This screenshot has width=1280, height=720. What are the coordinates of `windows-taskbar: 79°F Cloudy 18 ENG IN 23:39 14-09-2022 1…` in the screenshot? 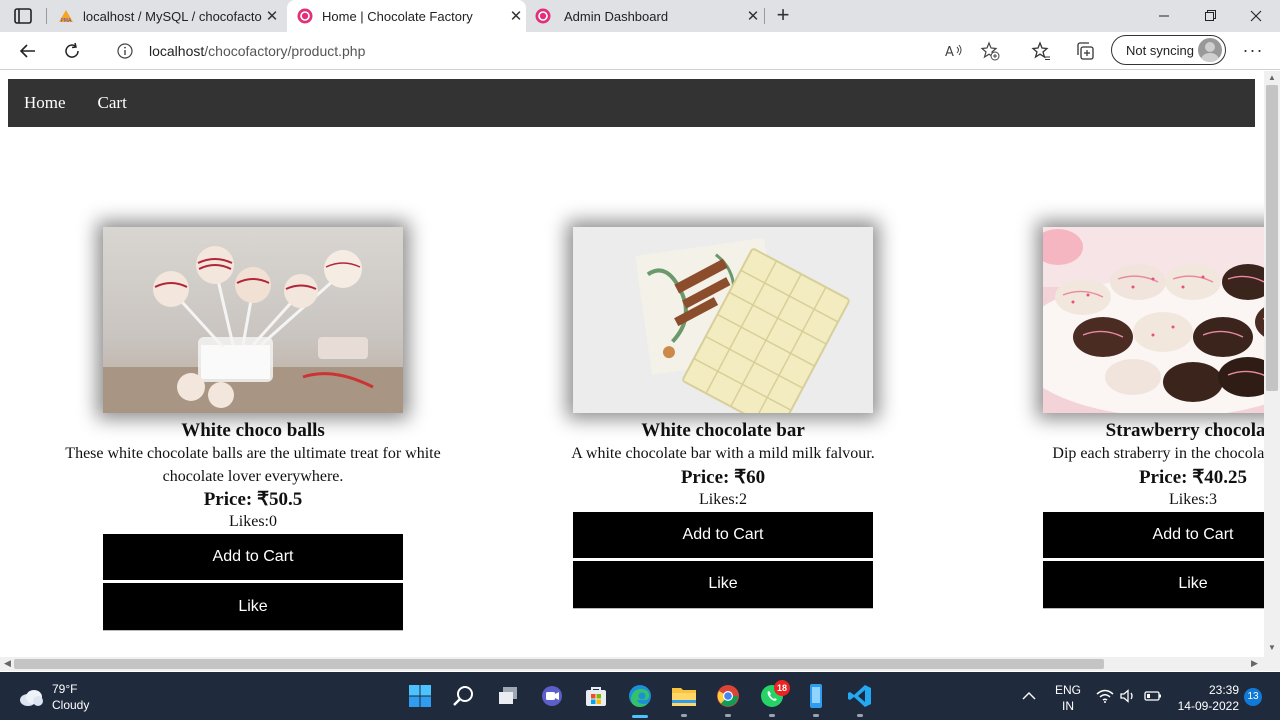 It's located at (640, 696).